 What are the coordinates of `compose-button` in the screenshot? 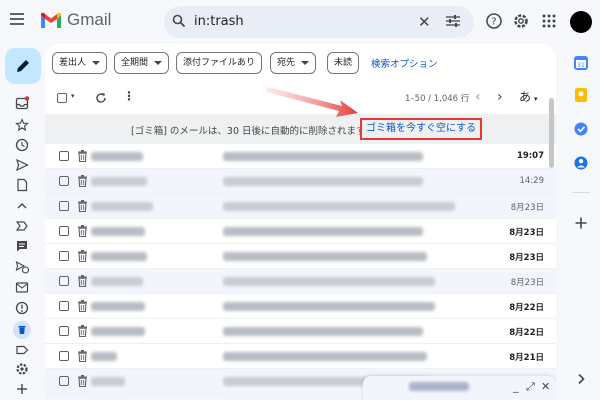 It's located at (23, 66).